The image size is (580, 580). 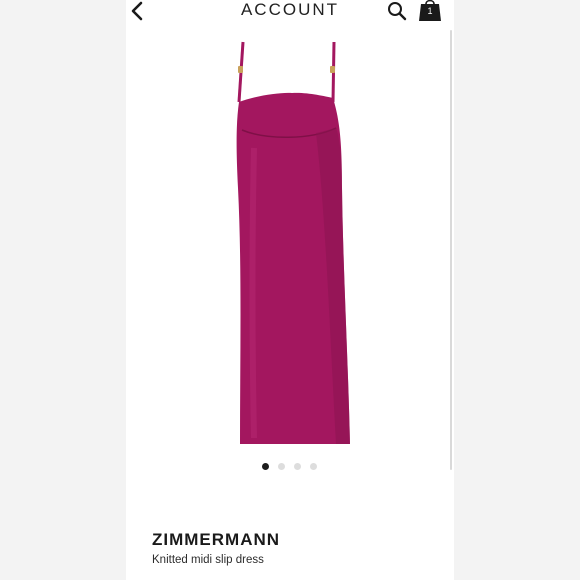 I want to click on product-name: Knitted midi slip dress, so click(x=208, y=560).